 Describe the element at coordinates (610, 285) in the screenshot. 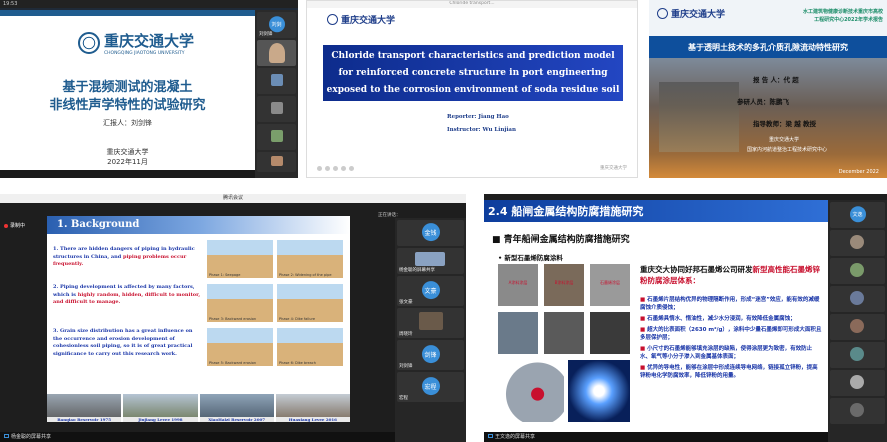

I see `sample-photo: 石墨烯涂层` at that location.